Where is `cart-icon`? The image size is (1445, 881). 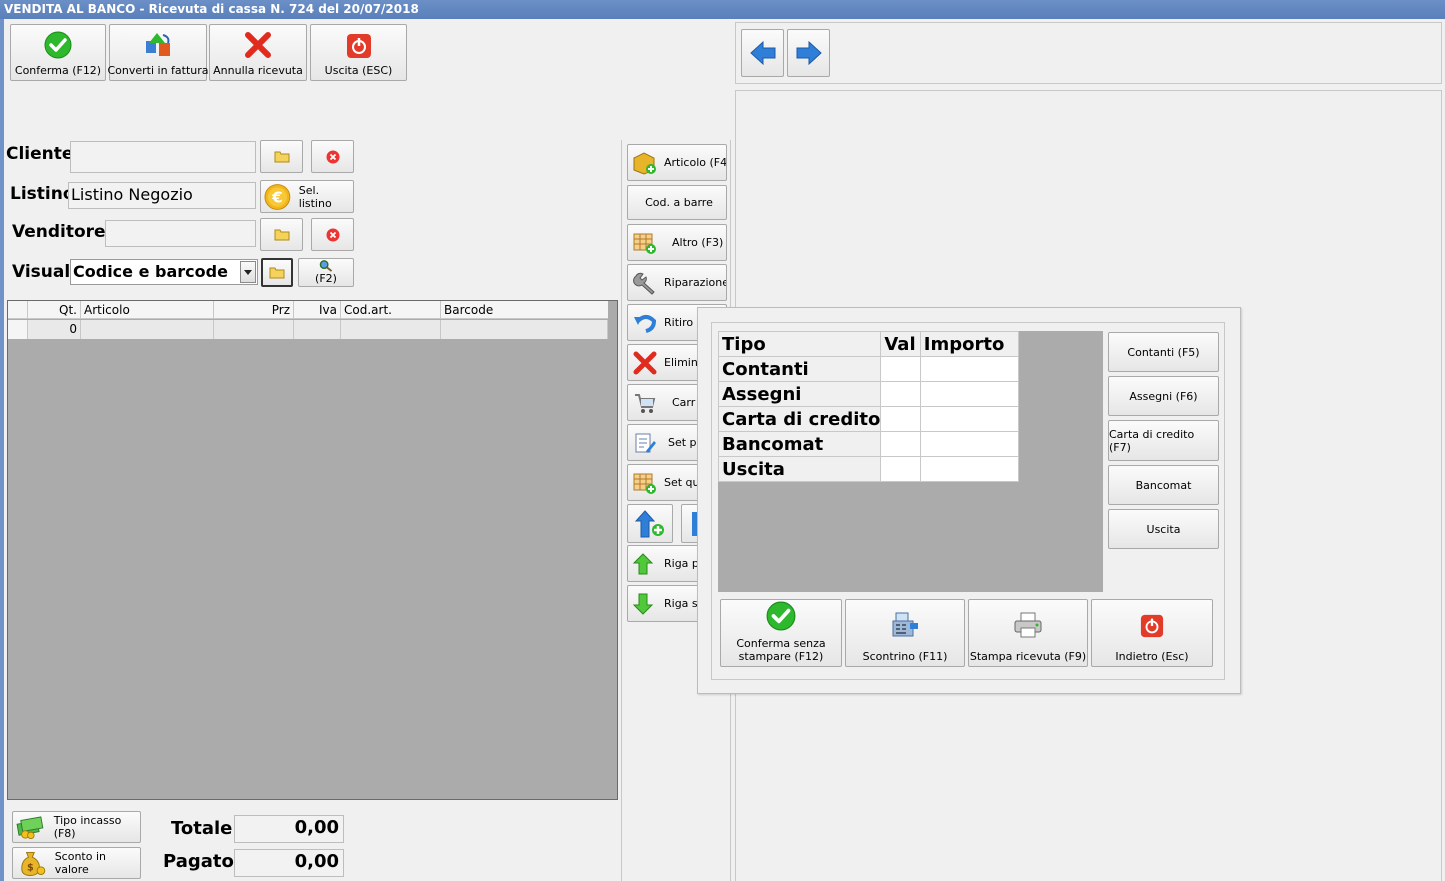 cart-icon is located at coordinates (645, 403).